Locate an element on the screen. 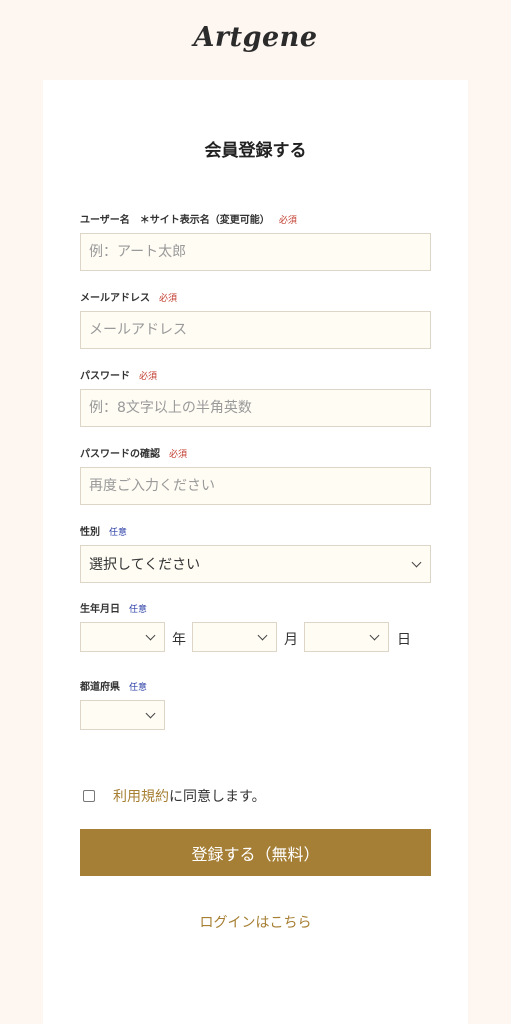  gender-label: 性別 任意 is located at coordinates (103, 530).